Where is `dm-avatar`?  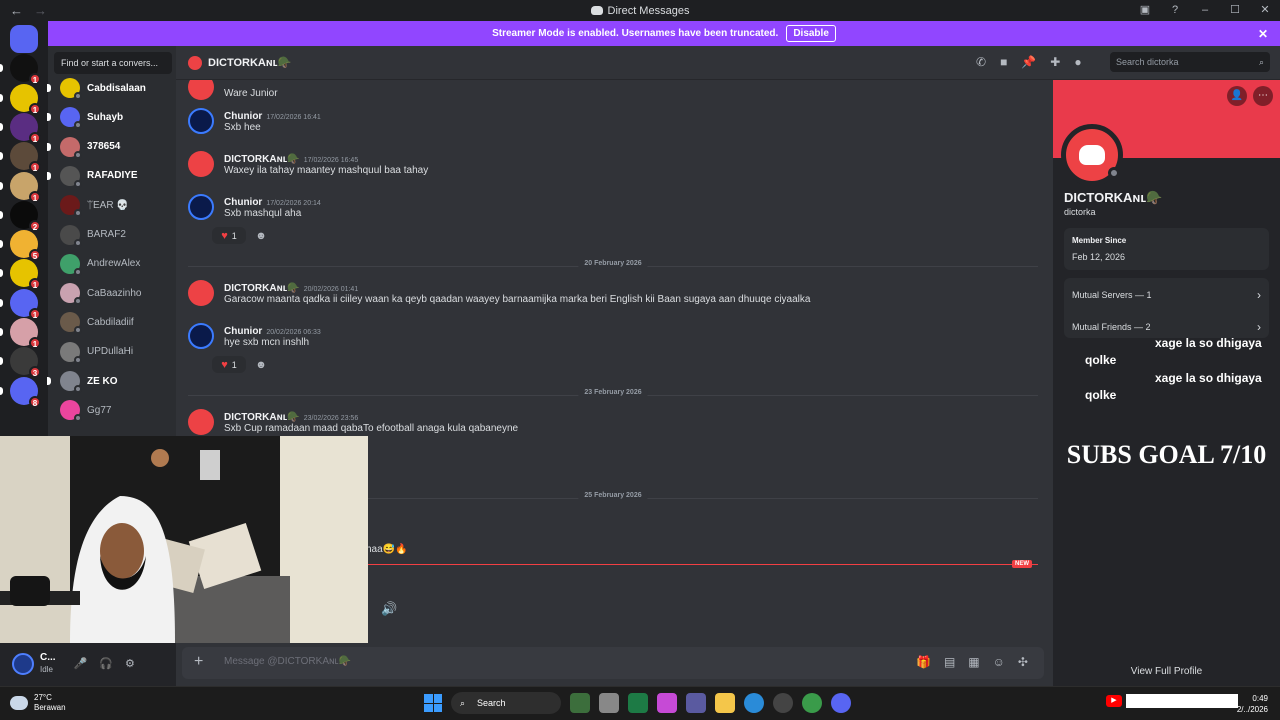
dm-avatar is located at coordinates (71, 352).